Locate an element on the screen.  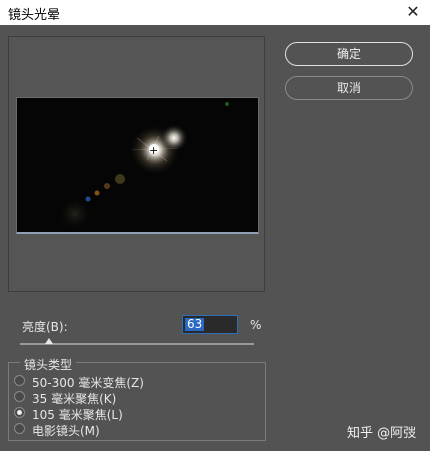
flare-secondary is located at coordinates (174, 138).